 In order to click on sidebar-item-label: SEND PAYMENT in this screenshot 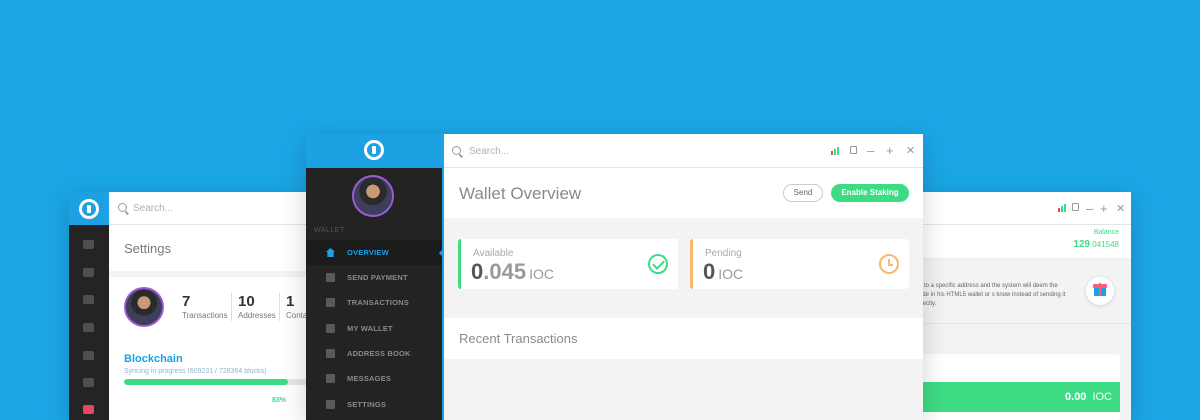, I will do `click(377, 277)`.